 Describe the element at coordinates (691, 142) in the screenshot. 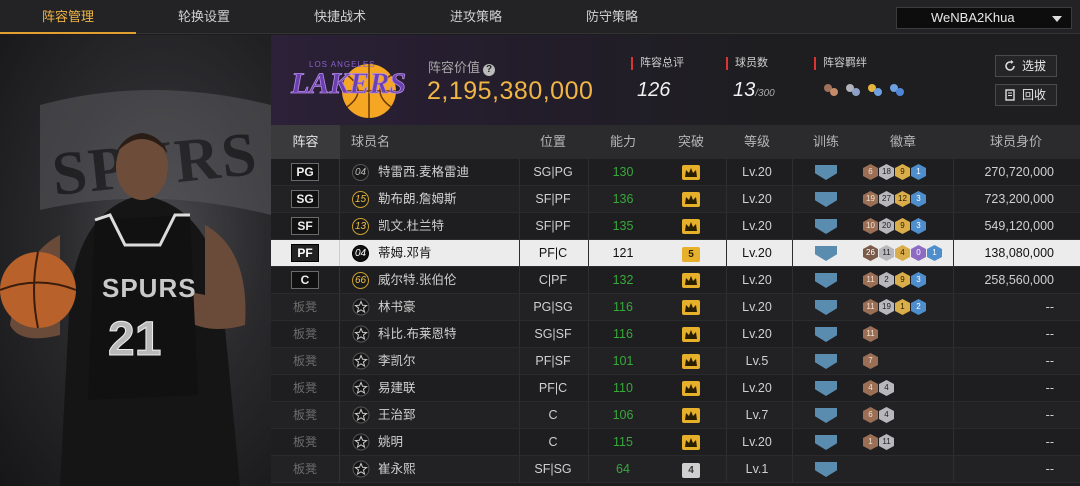

I see `col-breakthrough: 突破` at that location.